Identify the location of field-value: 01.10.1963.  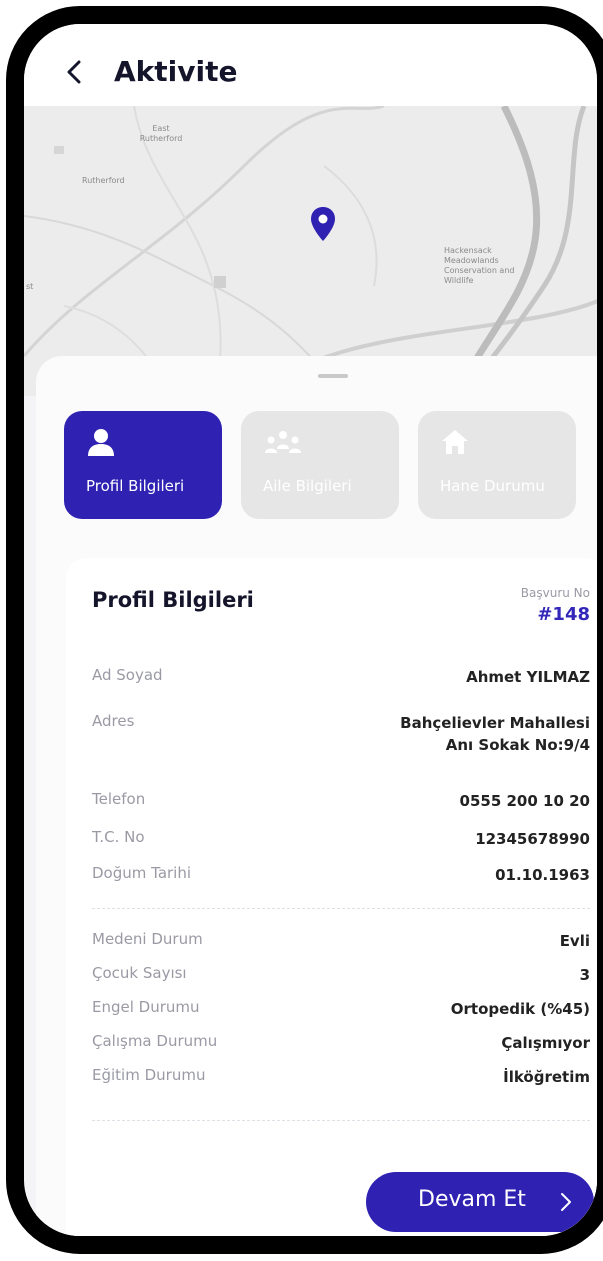
(542, 875).